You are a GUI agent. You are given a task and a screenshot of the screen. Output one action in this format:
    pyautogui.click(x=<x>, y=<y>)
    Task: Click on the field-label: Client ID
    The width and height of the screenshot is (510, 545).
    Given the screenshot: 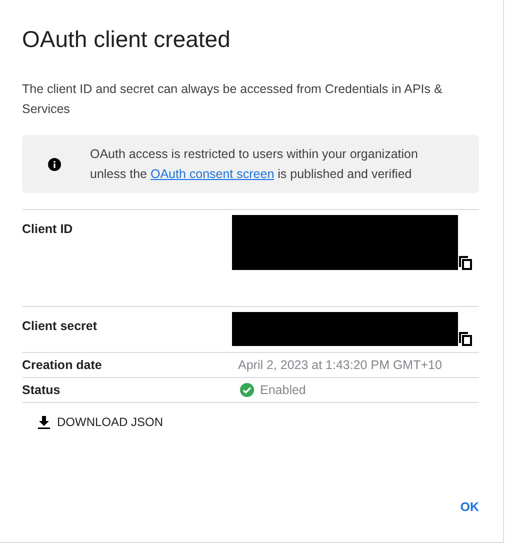 What is the action you would take?
    pyautogui.click(x=48, y=229)
    